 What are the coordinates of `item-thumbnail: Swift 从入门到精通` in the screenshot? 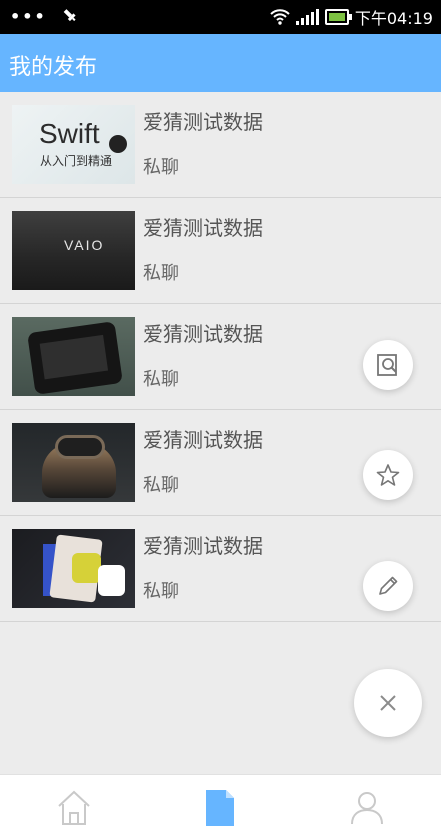 It's located at (73, 144).